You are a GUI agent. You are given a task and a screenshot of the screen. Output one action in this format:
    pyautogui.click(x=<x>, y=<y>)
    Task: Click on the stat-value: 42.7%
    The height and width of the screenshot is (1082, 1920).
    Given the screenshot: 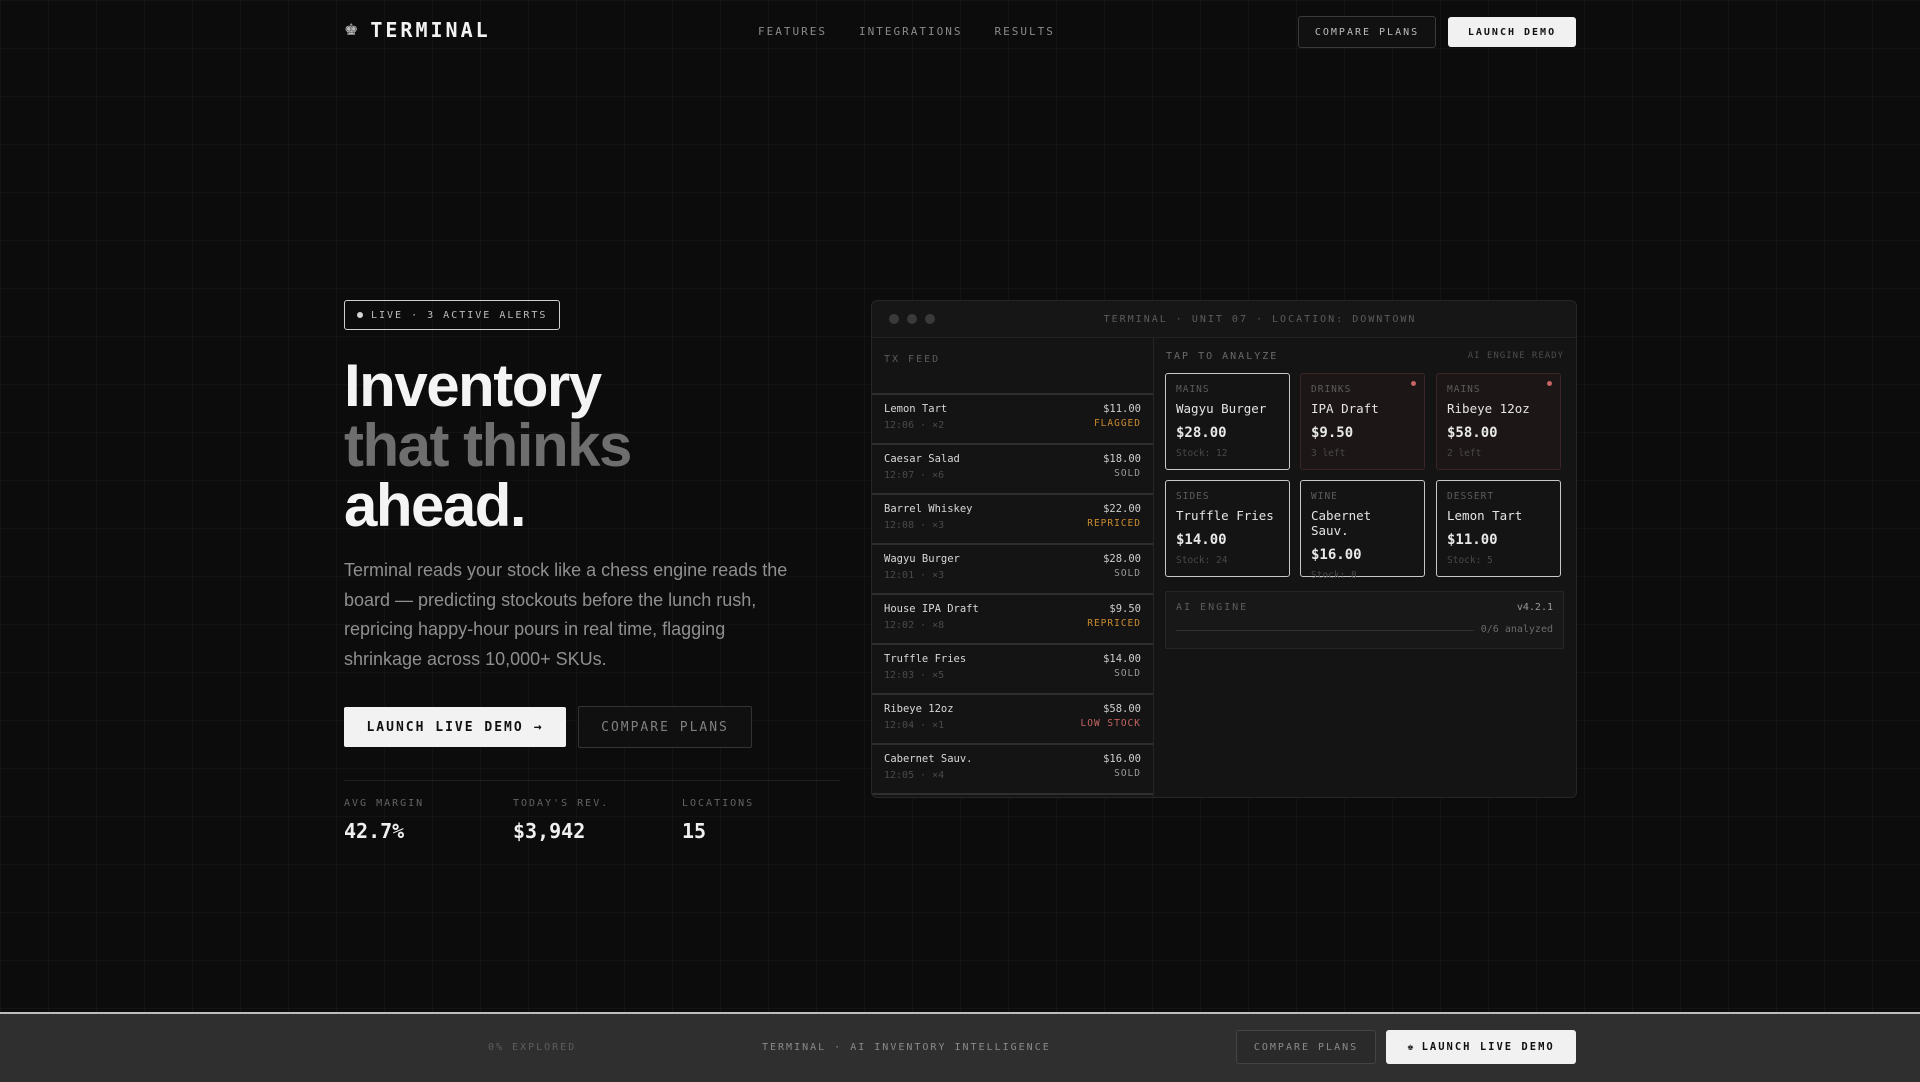 What is the action you would take?
    pyautogui.click(x=374, y=831)
    